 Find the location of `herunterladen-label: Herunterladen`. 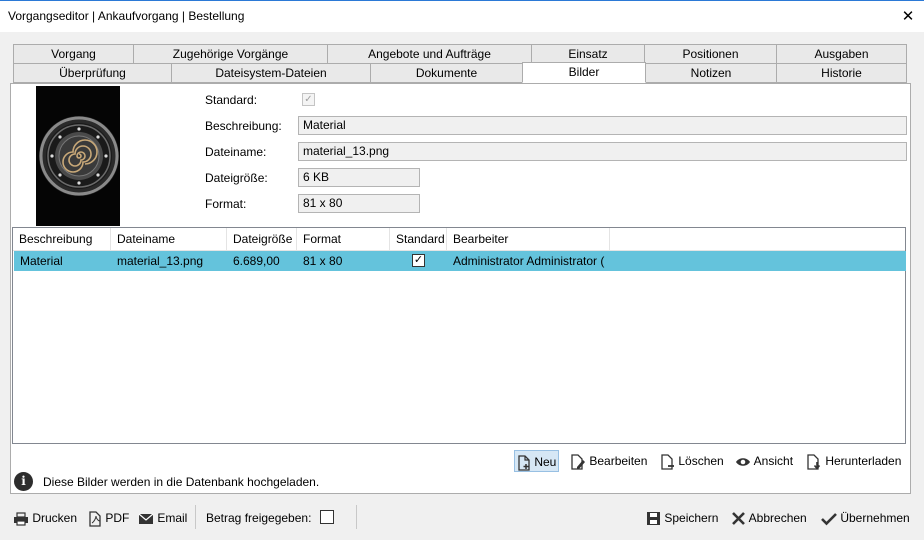

herunterladen-label: Herunterladen is located at coordinates (863, 461).